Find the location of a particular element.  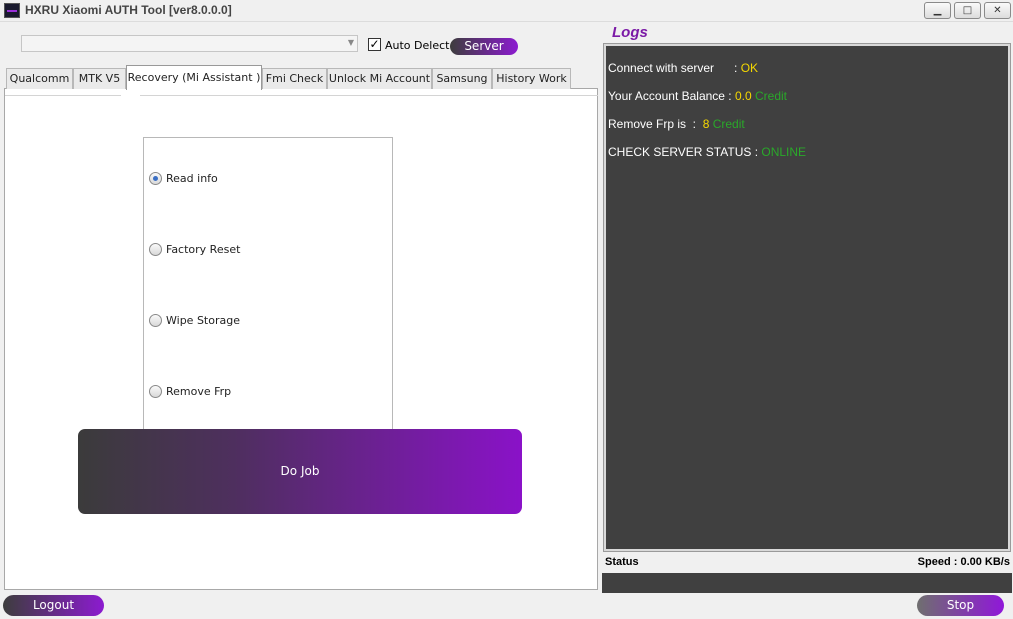

port-select: ▼ is located at coordinates (189, 43).